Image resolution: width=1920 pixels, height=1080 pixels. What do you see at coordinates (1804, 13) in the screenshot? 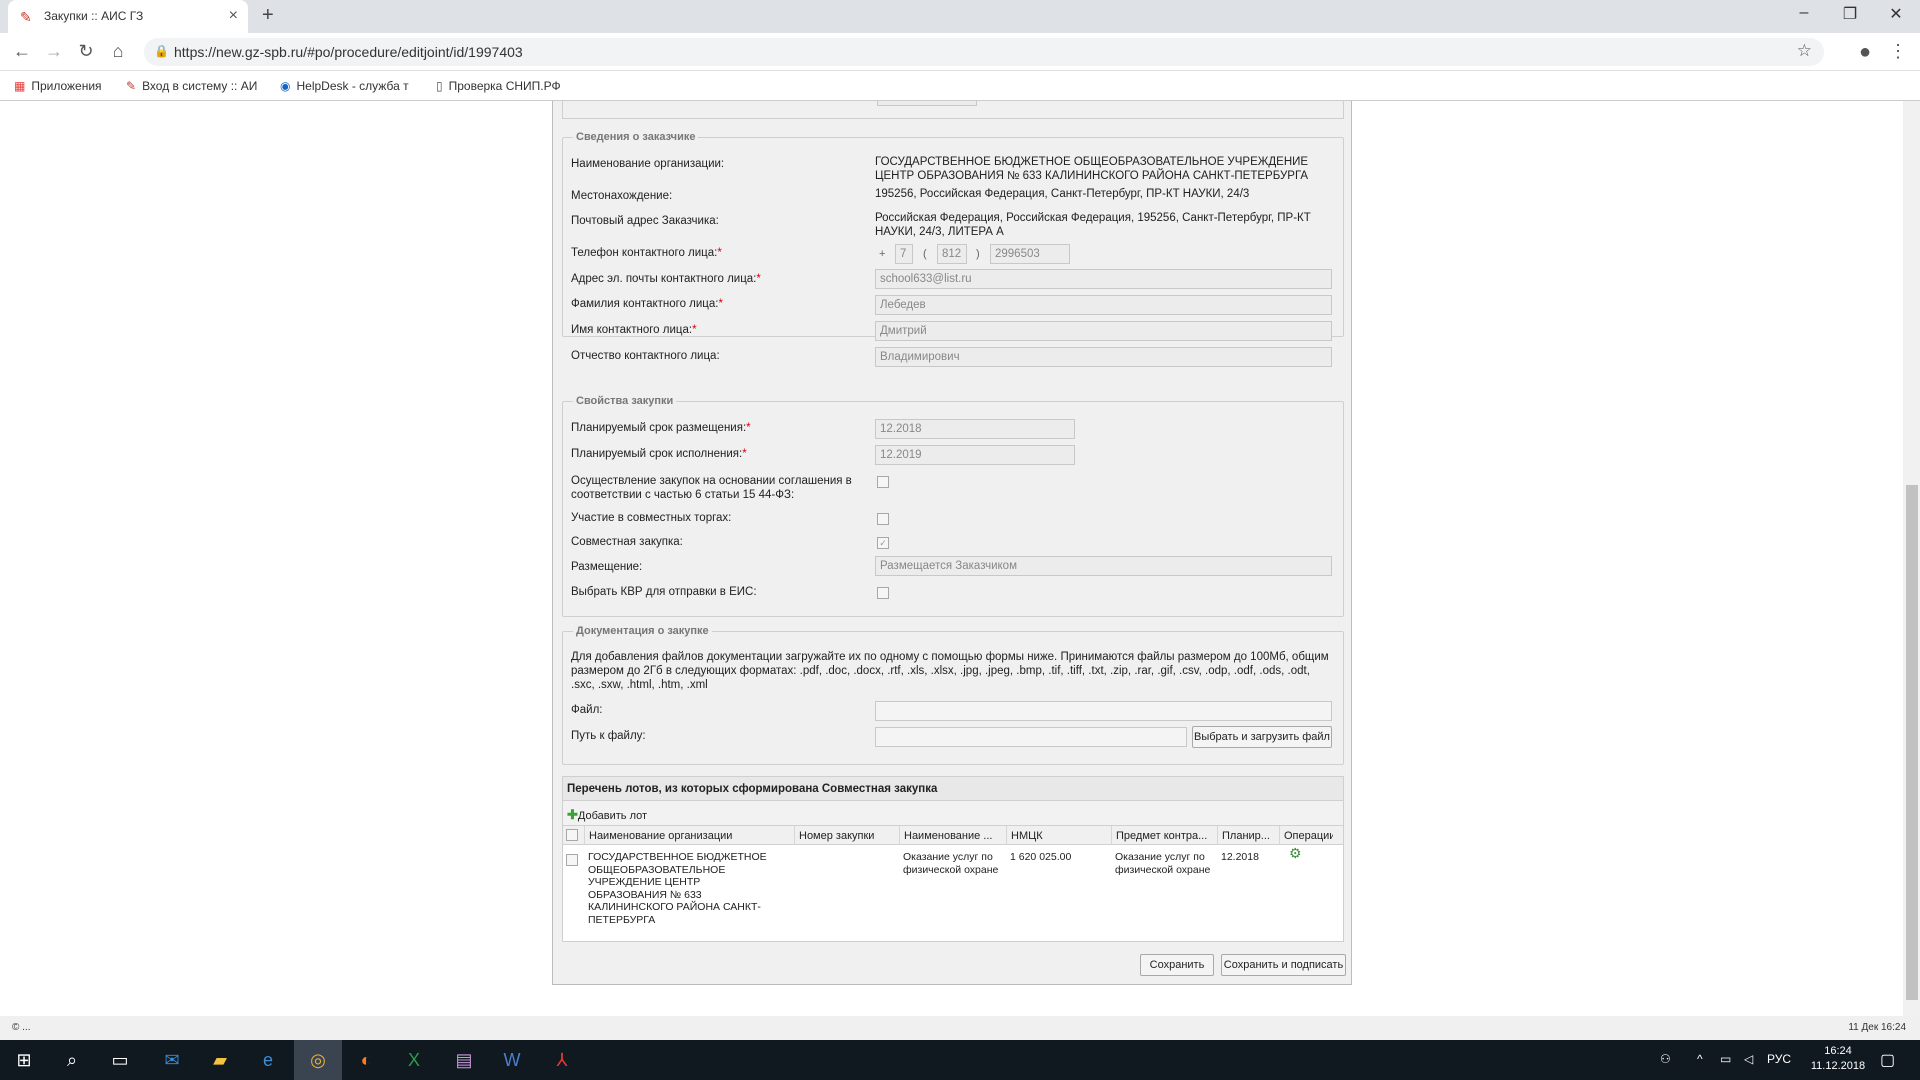
I see `minimize-icon: –` at bounding box center [1804, 13].